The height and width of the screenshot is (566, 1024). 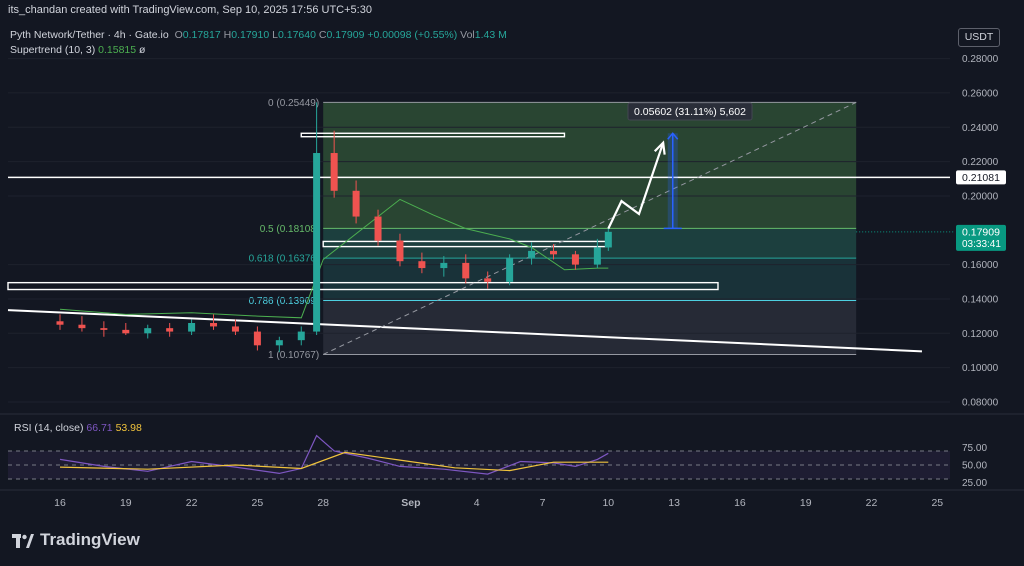 I want to click on rsi-ma-value: 53.98, so click(x=128, y=428).